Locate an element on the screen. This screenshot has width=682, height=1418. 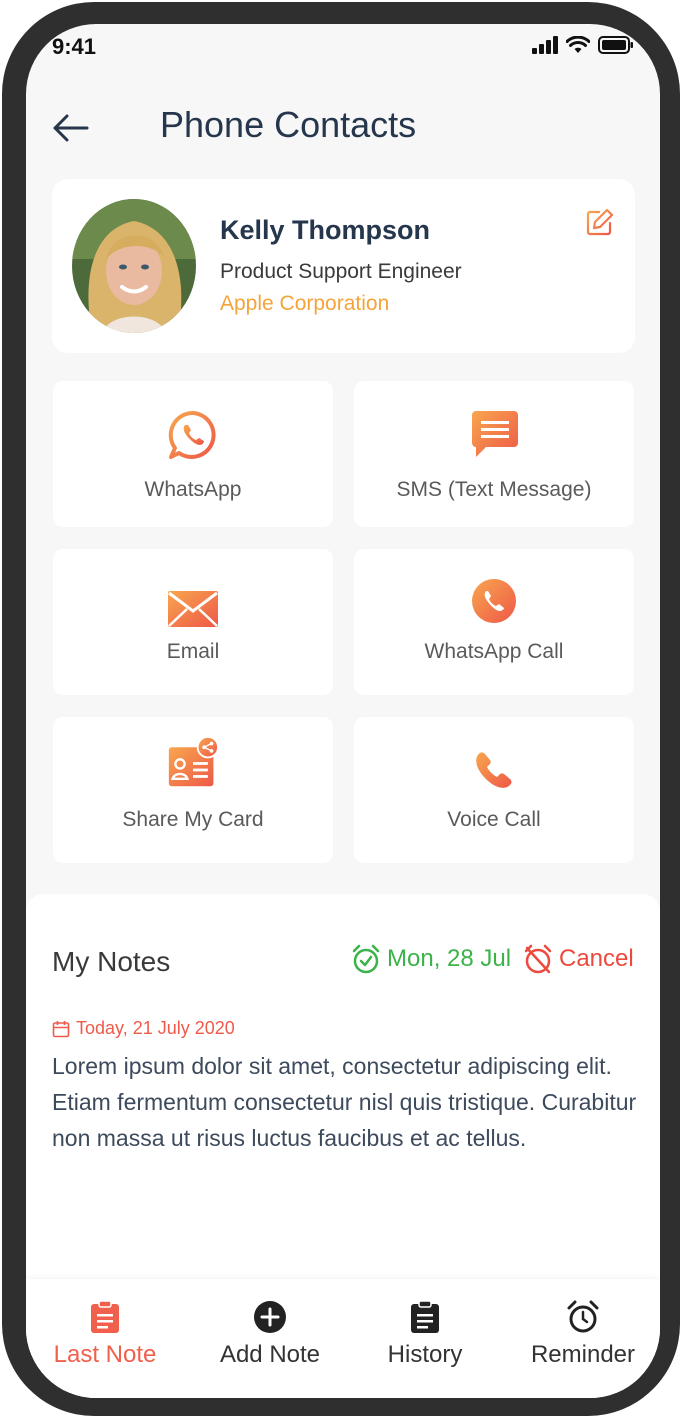
contact-company: Apple Corporation is located at coordinates (305, 303).